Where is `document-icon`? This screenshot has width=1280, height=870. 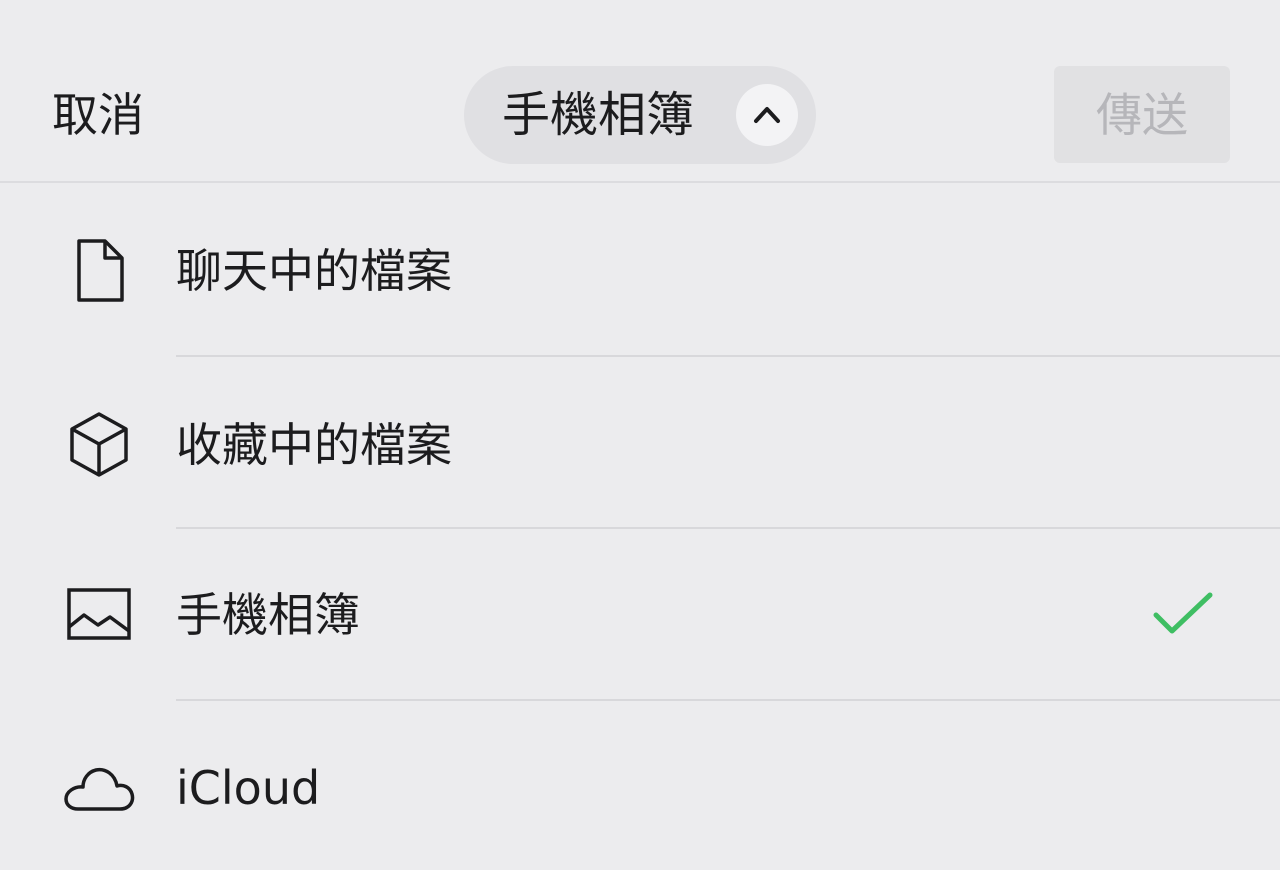
document-icon is located at coordinates (100, 273).